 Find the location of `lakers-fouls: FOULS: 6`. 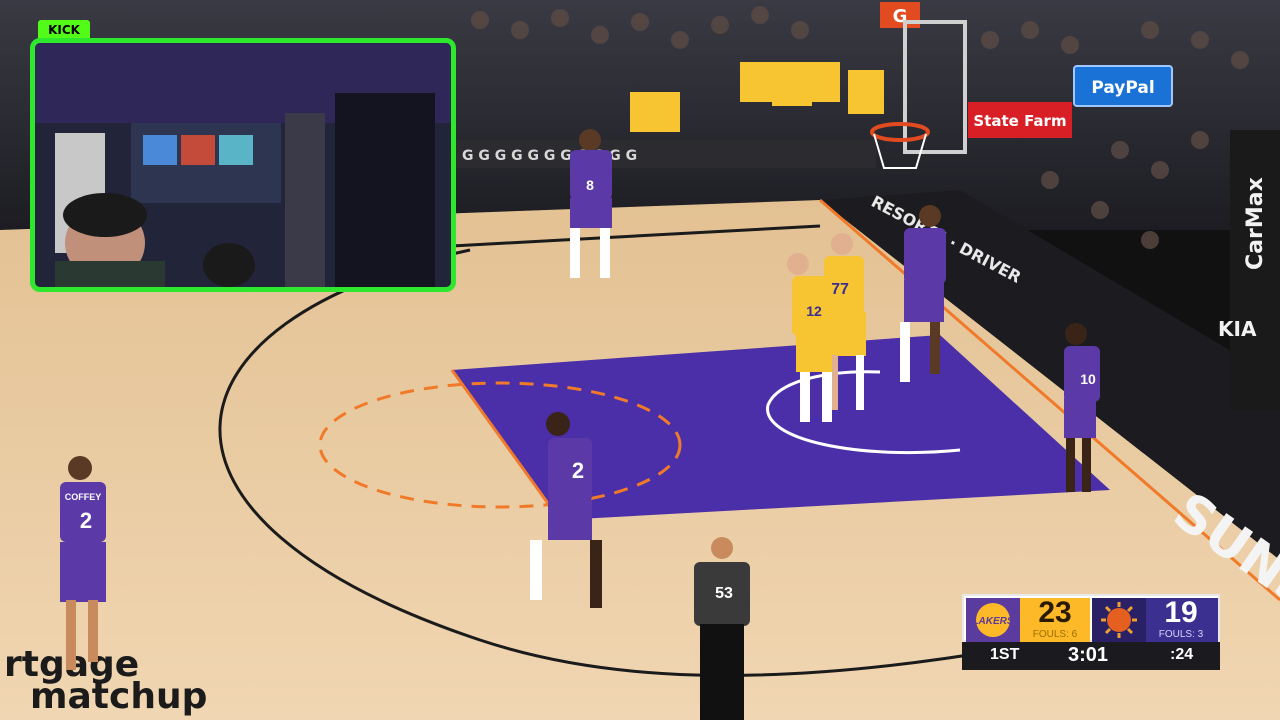

lakers-fouls: FOULS: 6 is located at coordinates (1055, 634).